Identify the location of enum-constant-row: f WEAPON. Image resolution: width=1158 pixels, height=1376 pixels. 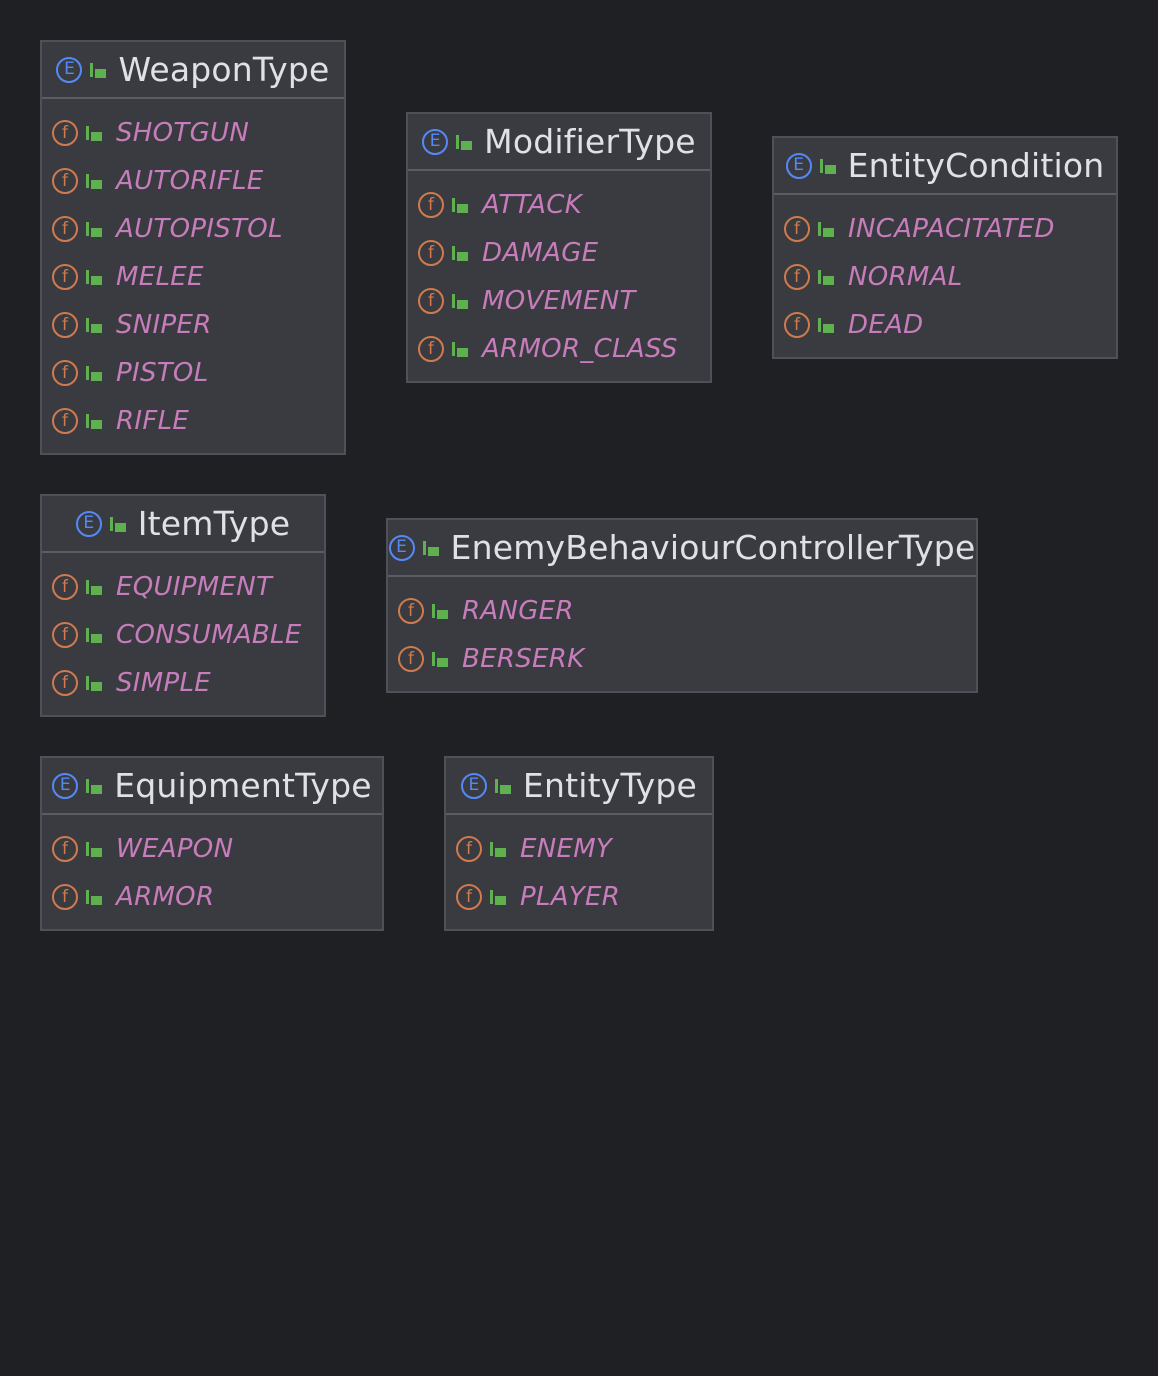
(212, 849).